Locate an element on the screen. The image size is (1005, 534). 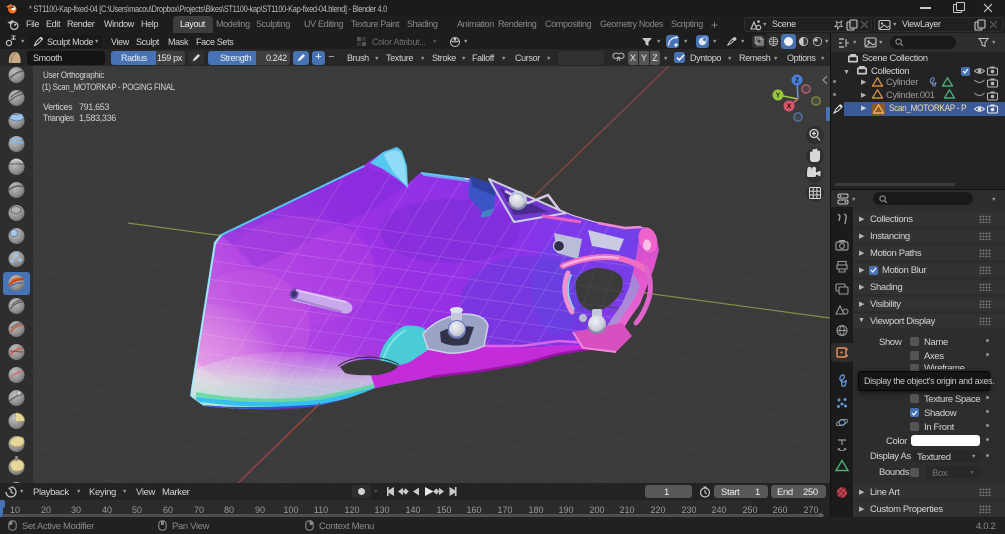
svg-text: Z is located at coordinates (797, 81).